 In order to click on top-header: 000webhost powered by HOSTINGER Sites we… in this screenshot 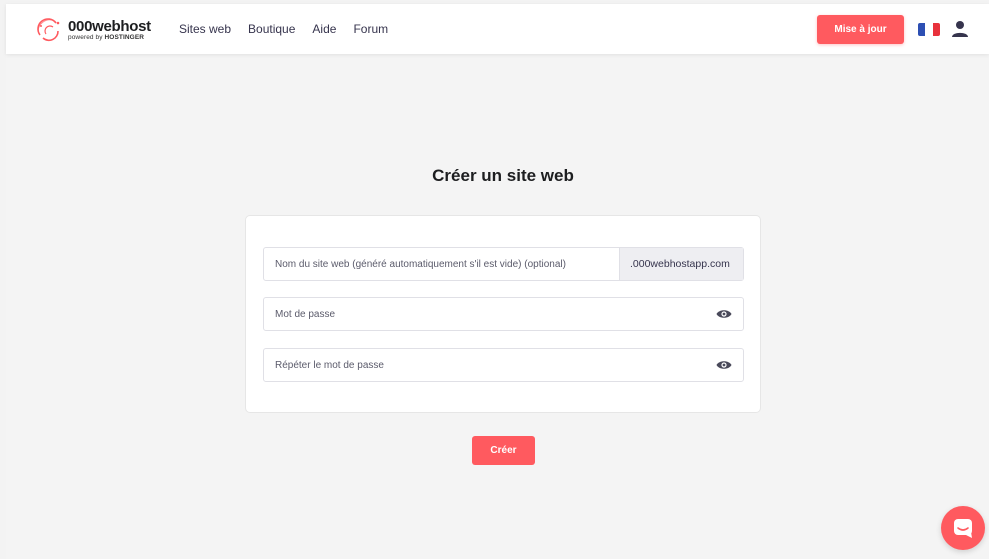, I will do `click(497, 29)`.